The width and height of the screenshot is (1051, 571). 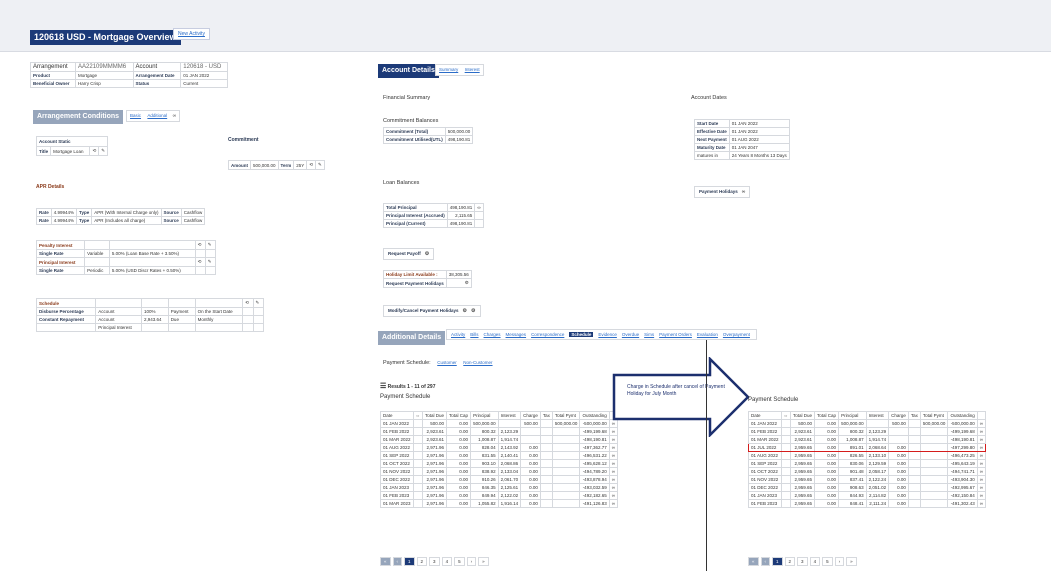 I want to click on tab-bills: Bills, so click(x=474, y=334).